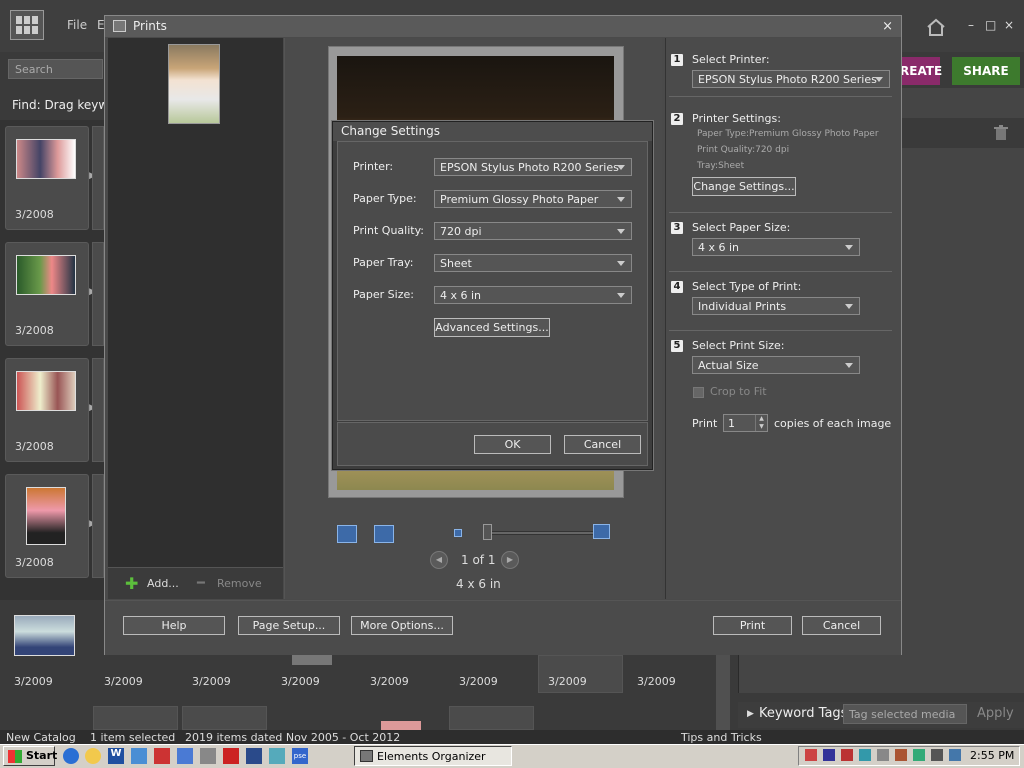 Image resolution: width=1024 pixels, height=768 pixels. What do you see at coordinates (955, 755) in the screenshot?
I see `speaker-icon` at bounding box center [955, 755].